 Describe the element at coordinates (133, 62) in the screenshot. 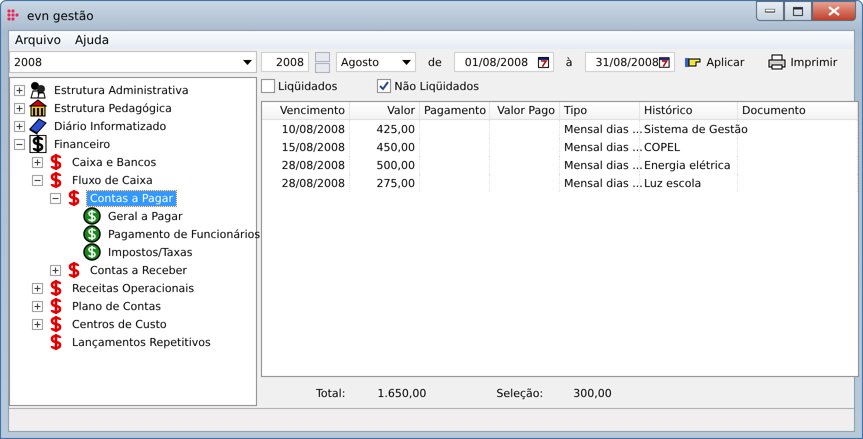

I see `year-dropdown: 2008` at that location.